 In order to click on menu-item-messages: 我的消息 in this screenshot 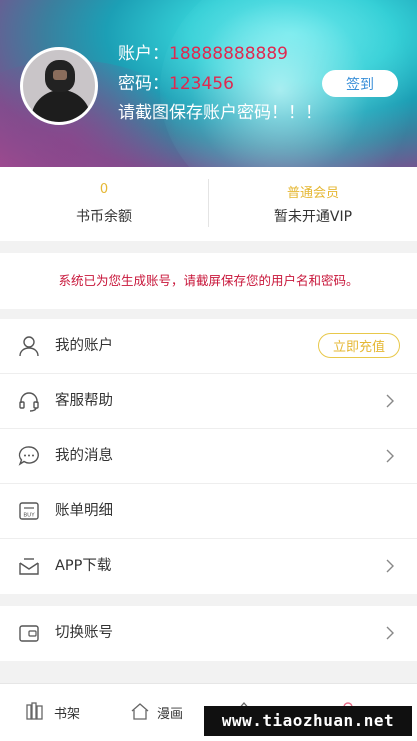, I will do `click(208, 456)`.